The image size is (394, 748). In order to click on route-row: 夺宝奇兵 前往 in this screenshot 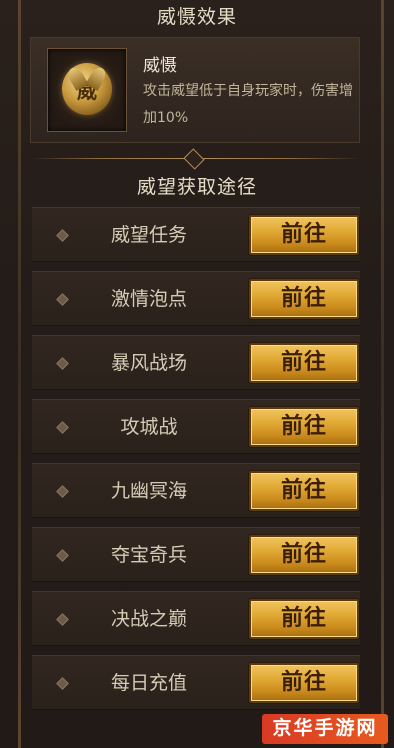, I will do `click(196, 554)`.